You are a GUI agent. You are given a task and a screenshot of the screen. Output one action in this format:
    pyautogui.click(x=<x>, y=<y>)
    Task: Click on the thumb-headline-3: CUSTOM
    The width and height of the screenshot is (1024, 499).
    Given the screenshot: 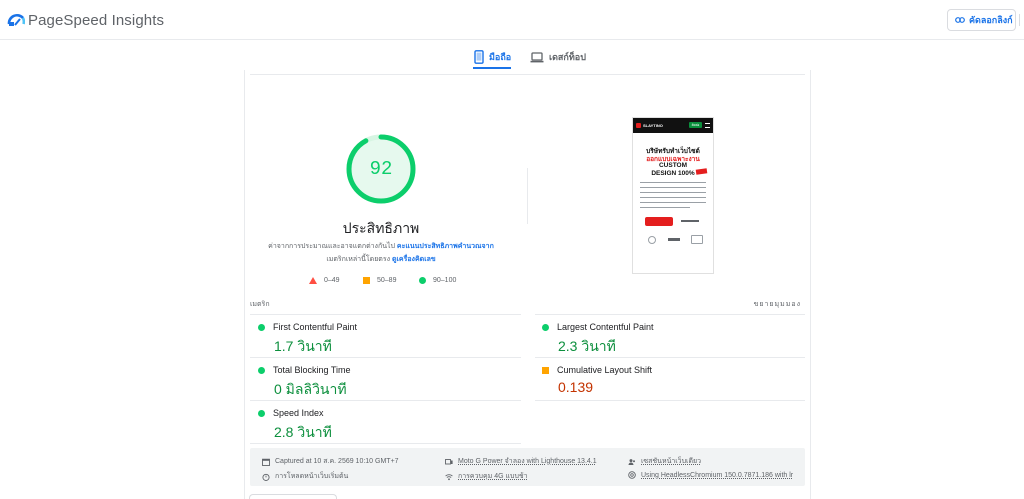 What is the action you would take?
    pyautogui.click(x=673, y=165)
    